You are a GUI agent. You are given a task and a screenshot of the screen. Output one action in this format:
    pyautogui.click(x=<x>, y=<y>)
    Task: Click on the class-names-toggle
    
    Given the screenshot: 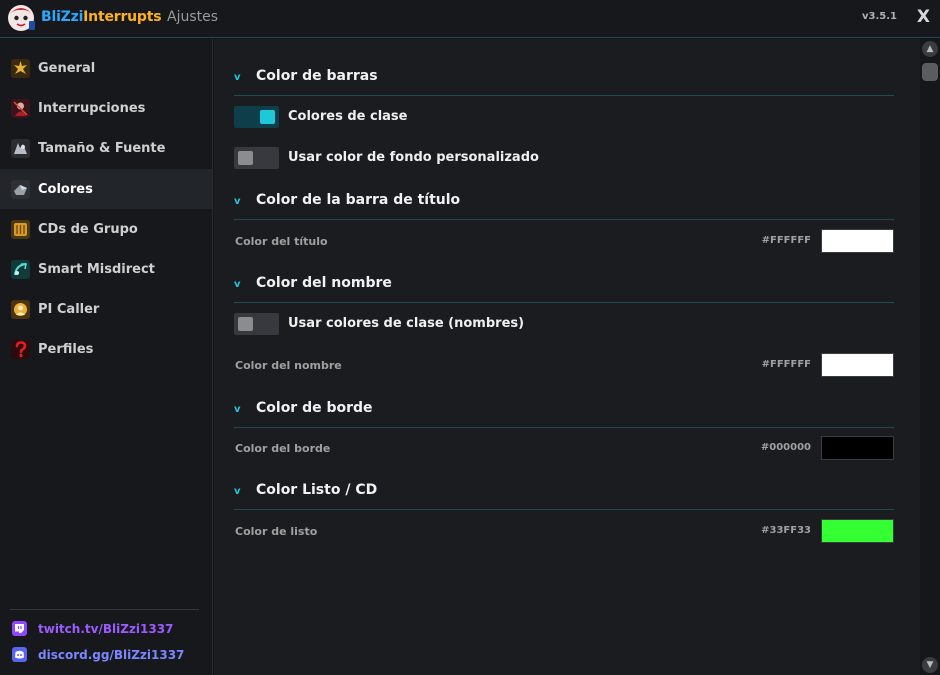 What is the action you would take?
    pyautogui.click(x=256, y=324)
    